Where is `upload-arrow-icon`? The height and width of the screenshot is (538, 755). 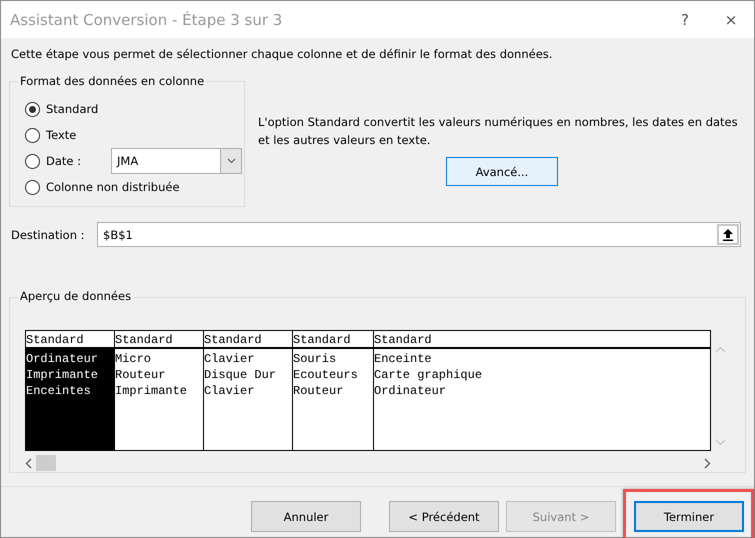 upload-arrow-icon is located at coordinates (728, 234).